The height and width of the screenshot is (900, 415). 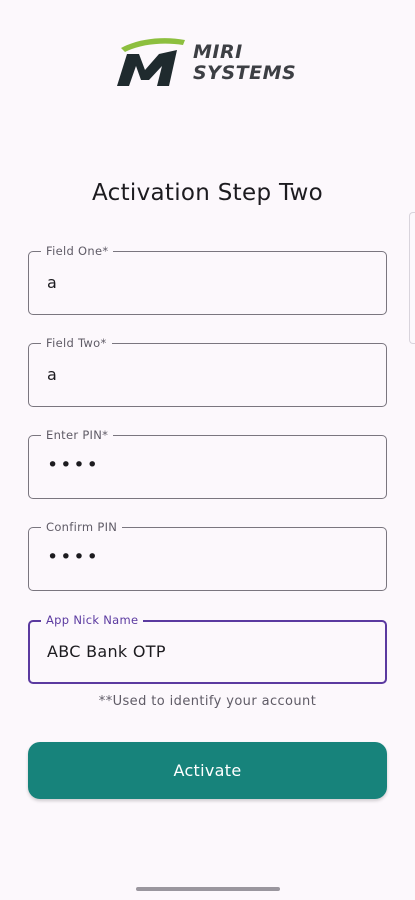 I want to click on miri-logo-icon, so click(x=151, y=62).